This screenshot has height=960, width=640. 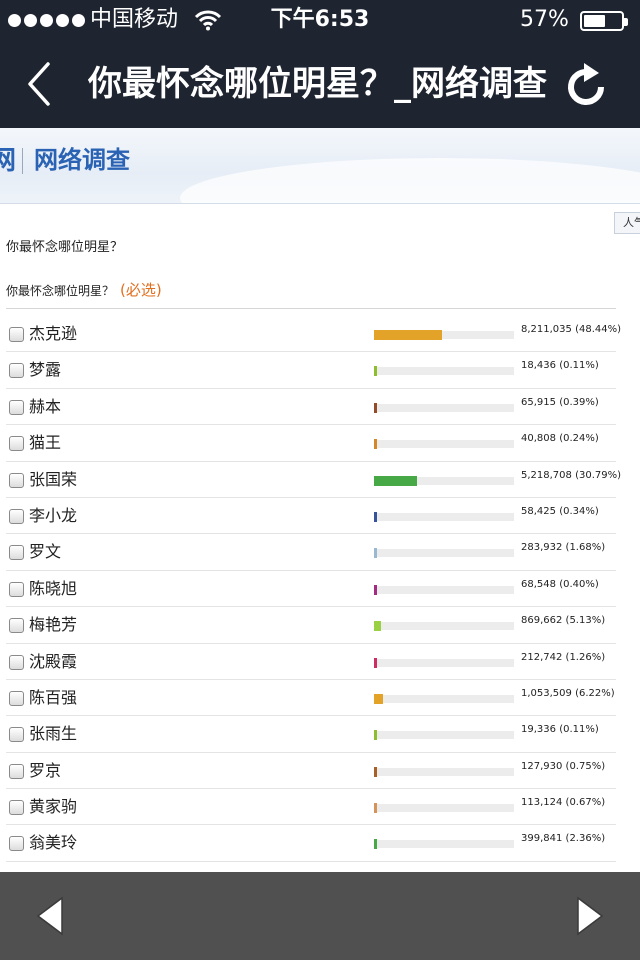 I want to click on vote-count: 8,211,035 (48.44%), so click(x=571, y=330).